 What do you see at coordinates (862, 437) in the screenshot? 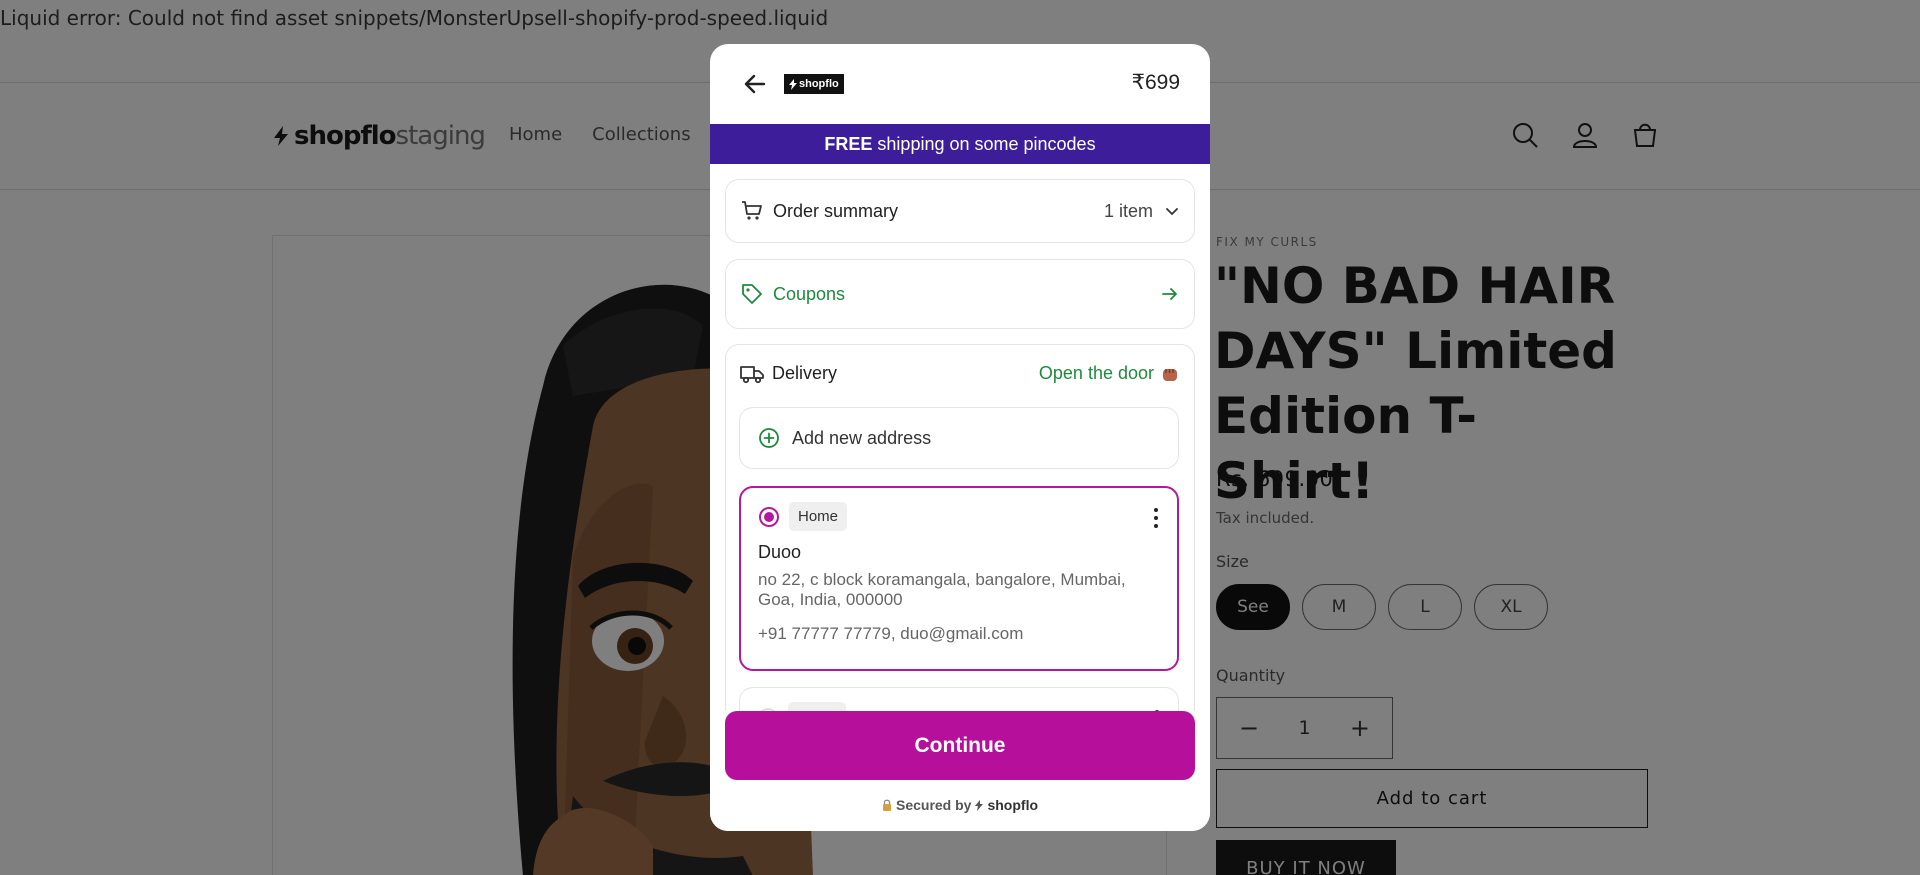
I see `add-new-address-label: Add new address` at bounding box center [862, 437].